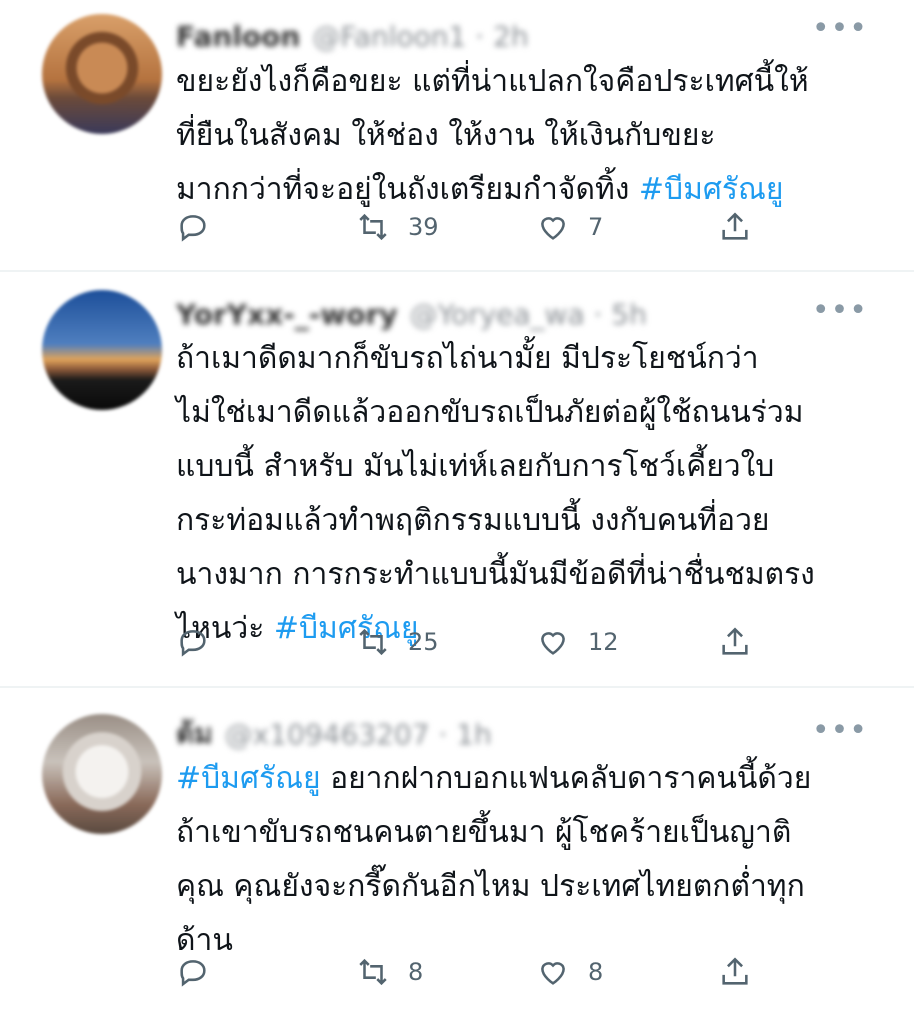 Image resolution: width=914 pixels, height=1024 pixels. I want to click on like-count: 8, so click(596, 972).